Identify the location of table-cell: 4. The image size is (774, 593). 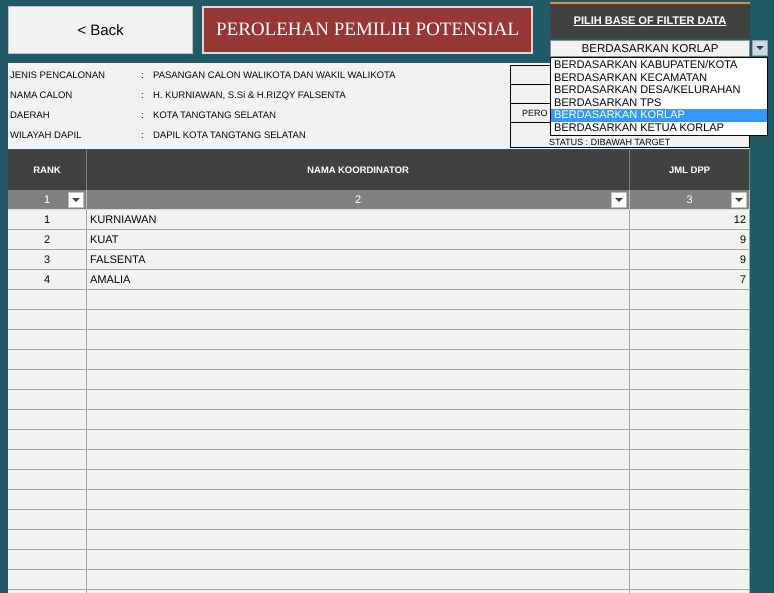
(47, 280).